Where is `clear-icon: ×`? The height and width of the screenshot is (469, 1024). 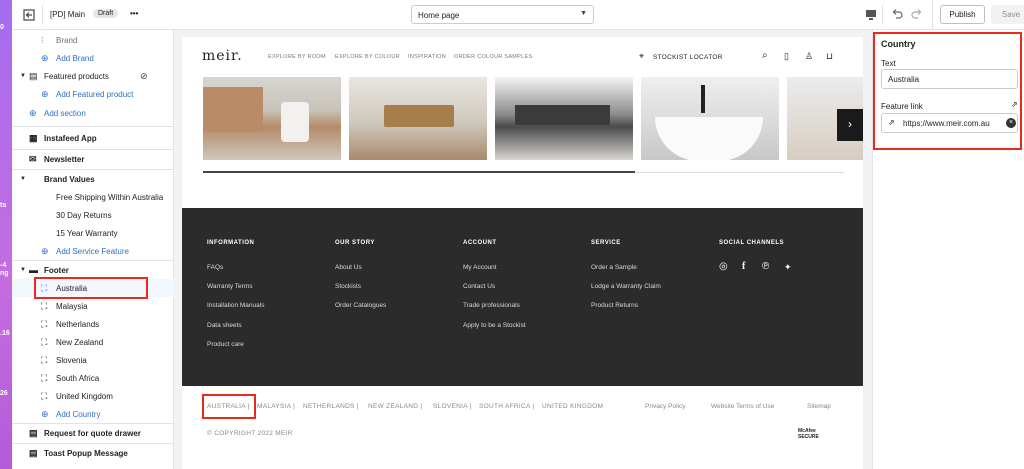 clear-icon: × is located at coordinates (1011, 123).